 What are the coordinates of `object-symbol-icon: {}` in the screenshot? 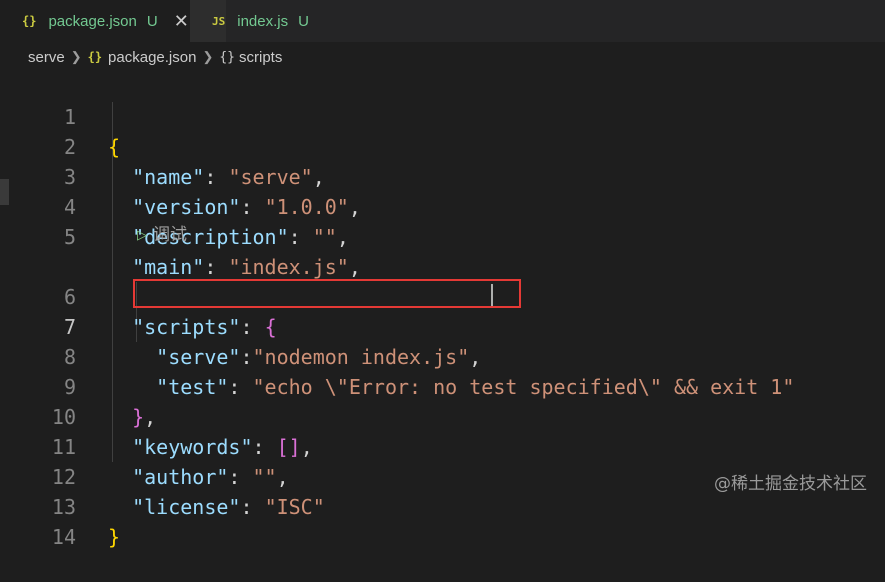 It's located at (227, 57).